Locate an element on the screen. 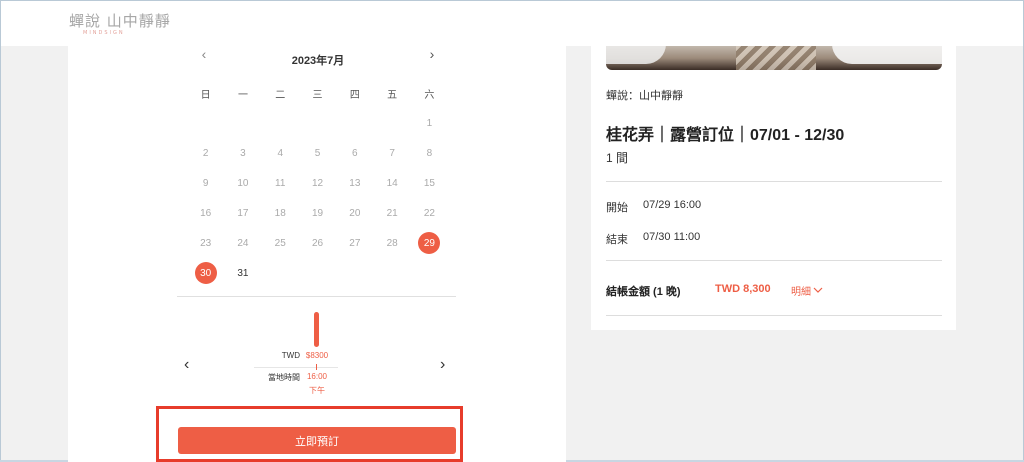  local-time-label: 當地時間 is located at coordinates (284, 377).